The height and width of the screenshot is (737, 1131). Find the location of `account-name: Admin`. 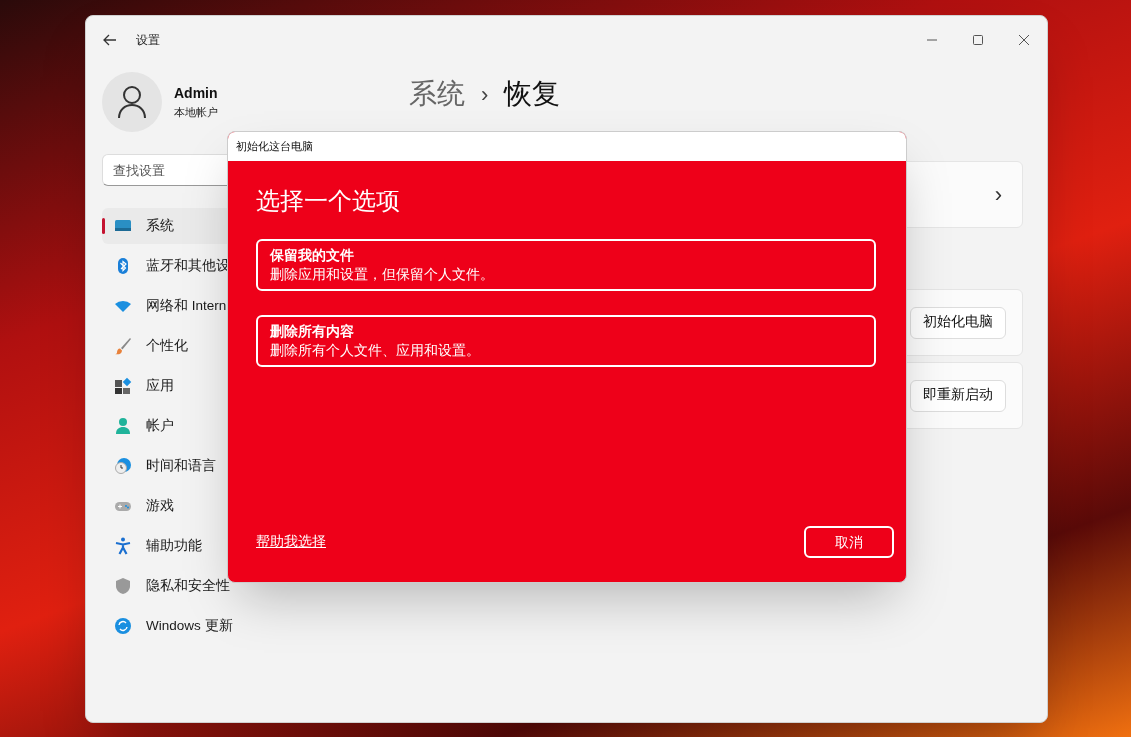

account-name: Admin is located at coordinates (196, 94).